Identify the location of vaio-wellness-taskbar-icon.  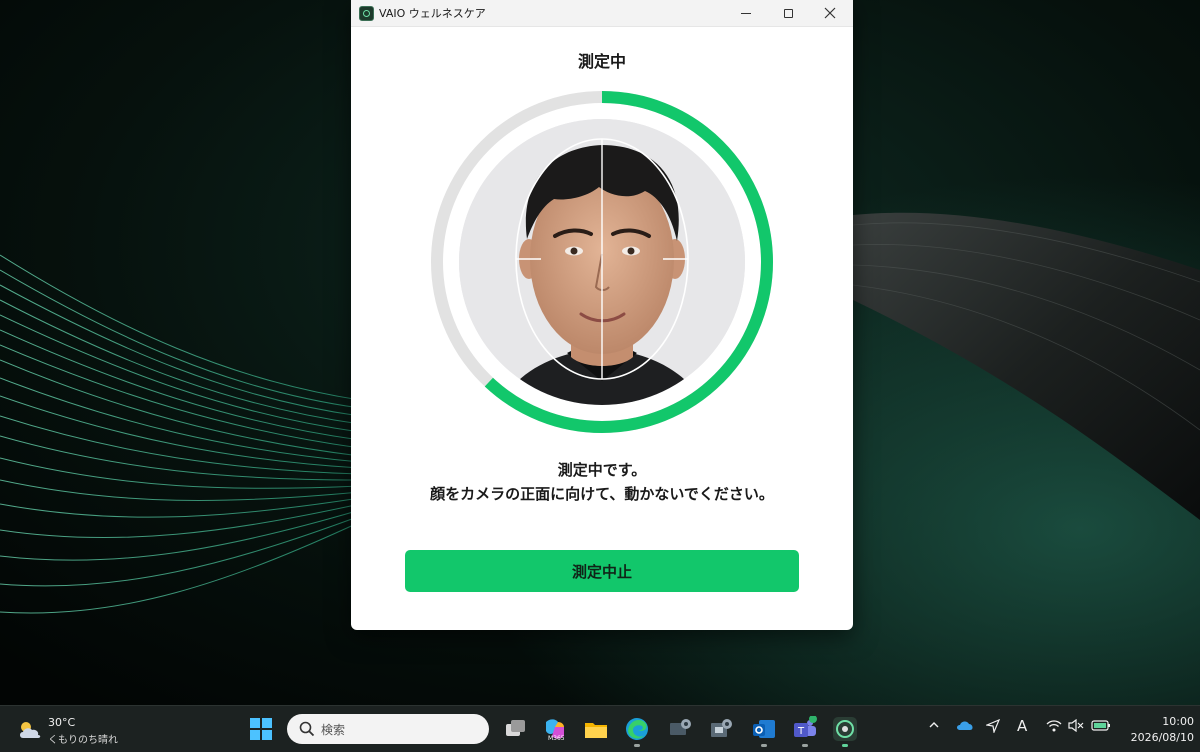
(845, 729).